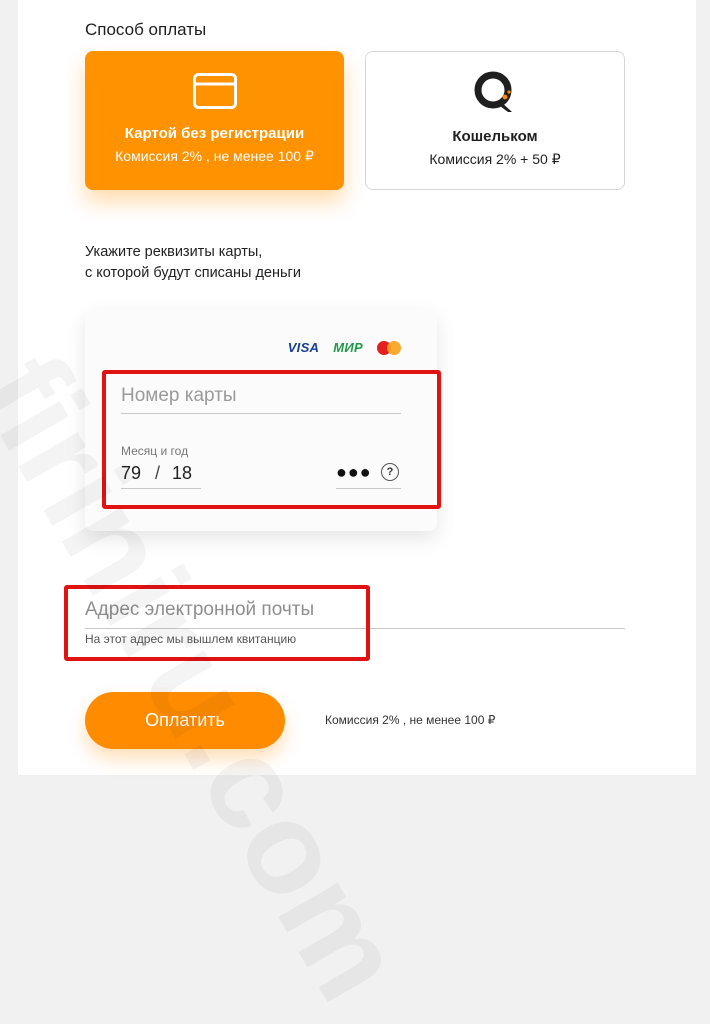  What do you see at coordinates (146, 29) in the screenshot?
I see `section-title: Способ оплаты` at bounding box center [146, 29].